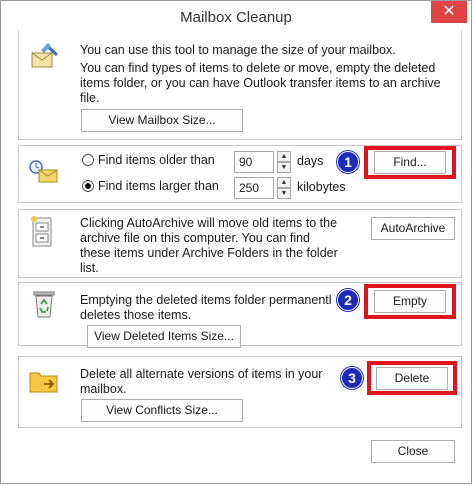 This screenshot has height=486, width=474. I want to click on find-larger-radio, so click(88, 186).